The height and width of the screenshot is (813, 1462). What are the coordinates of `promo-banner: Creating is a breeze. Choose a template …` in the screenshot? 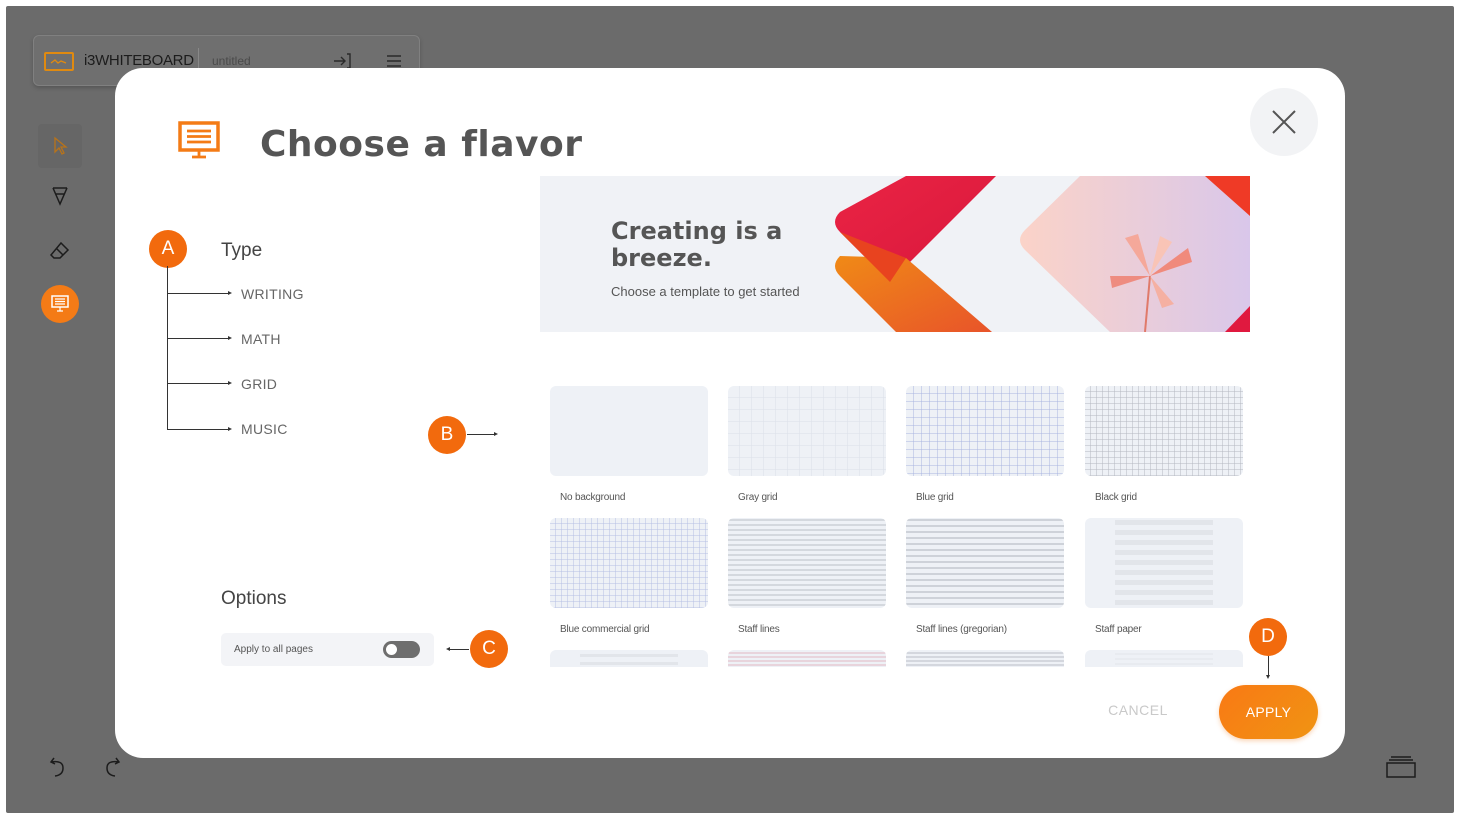 It's located at (895, 254).